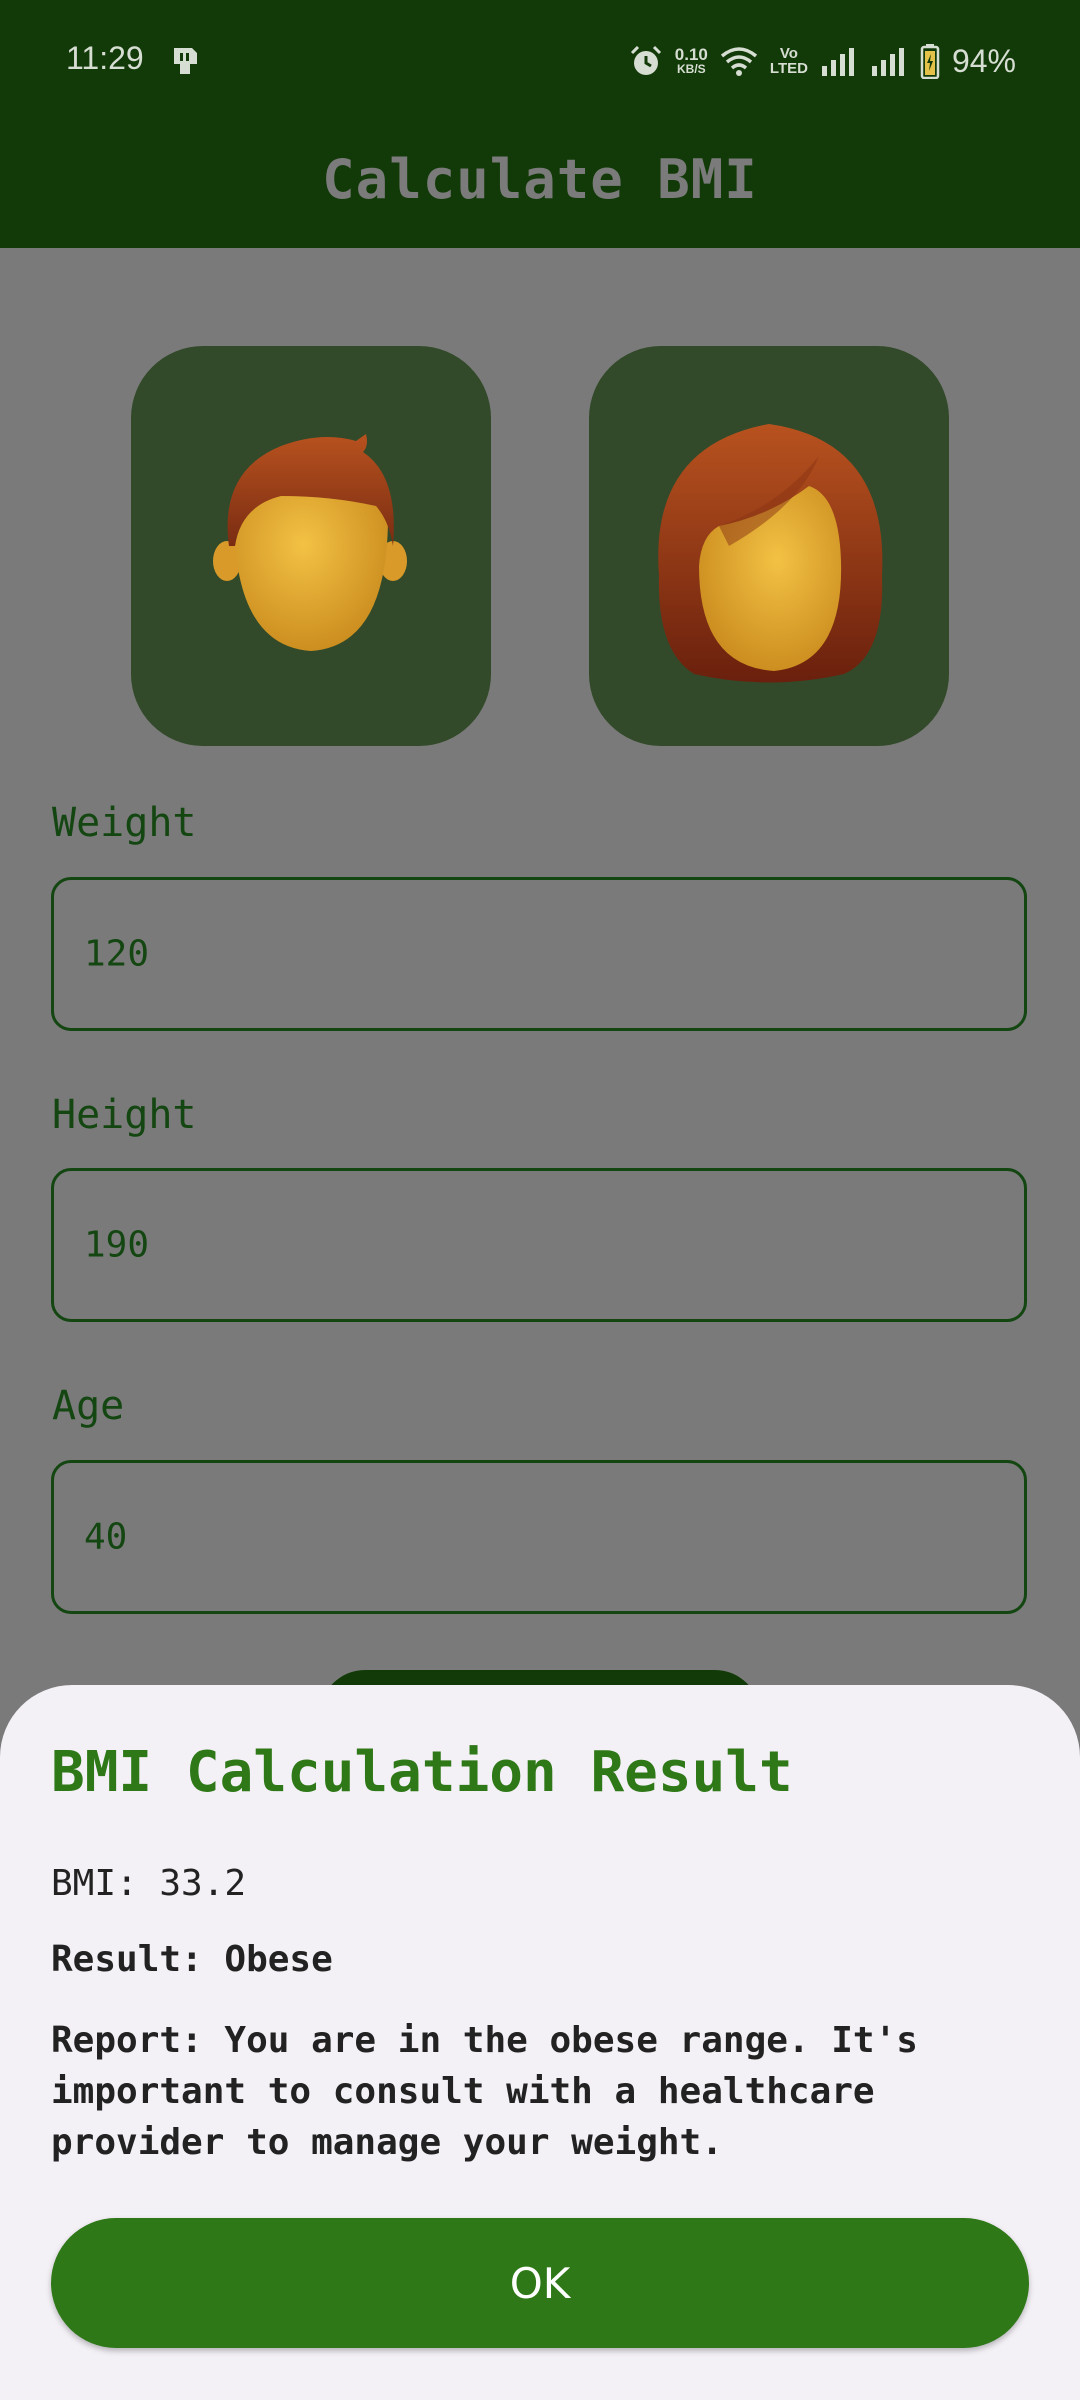 This screenshot has height=2400, width=1080. I want to click on net-speed-value: 0.10, so click(691, 54).